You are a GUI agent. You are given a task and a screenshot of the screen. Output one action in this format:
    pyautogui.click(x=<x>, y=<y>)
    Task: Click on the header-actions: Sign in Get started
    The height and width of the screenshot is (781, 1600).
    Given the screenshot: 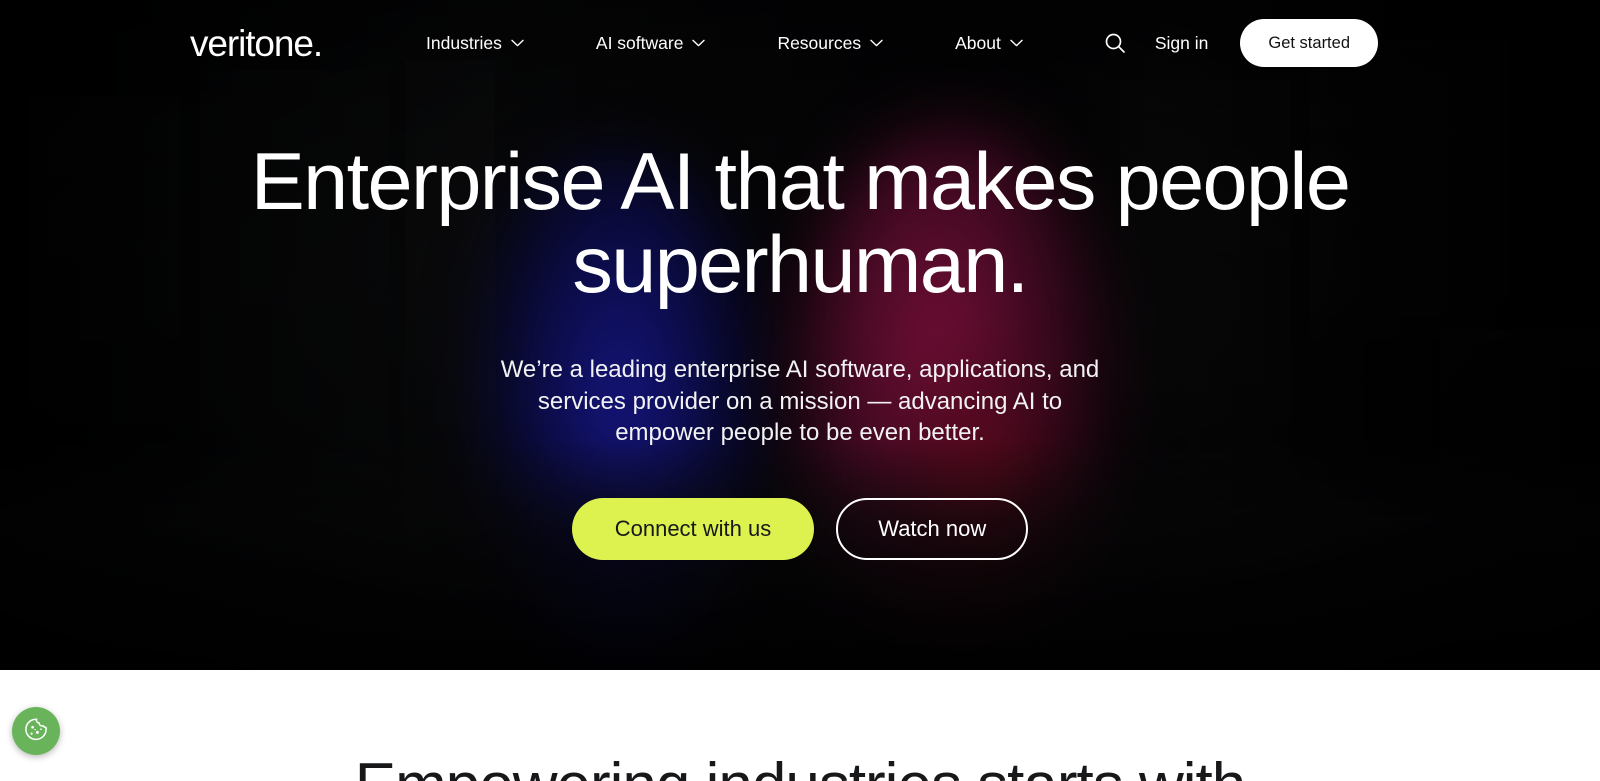 What is the action you would take?
    pyautogui.click(x=1240, y=43)
    